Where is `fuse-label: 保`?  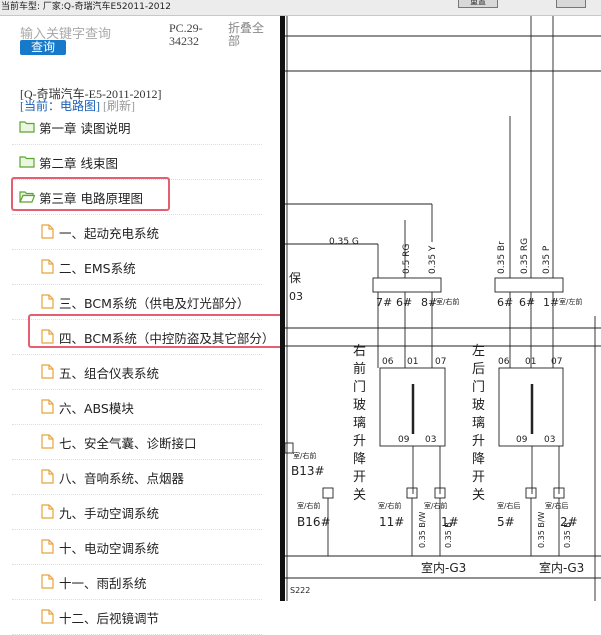 fuse-label: 保 is located at coordinates (295, 278).